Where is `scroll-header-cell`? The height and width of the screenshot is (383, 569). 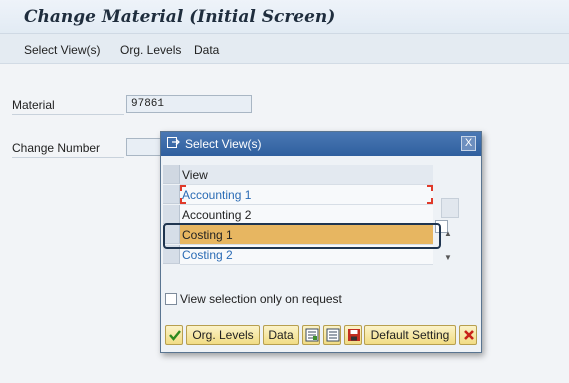
scroll-header-cell is located at coordinates (450, 208).